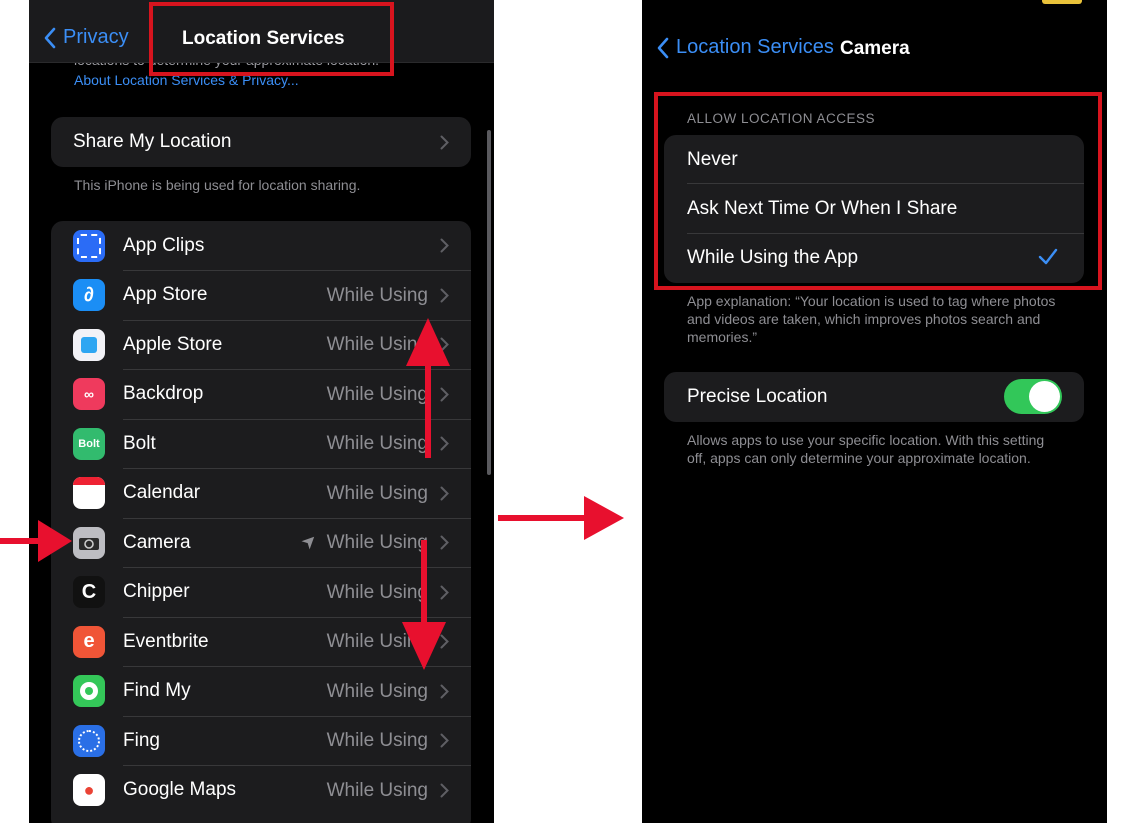 The height and width of the screenshot is (823, 1147). I want to click on app-name: Google Maps, so click(180, 790).